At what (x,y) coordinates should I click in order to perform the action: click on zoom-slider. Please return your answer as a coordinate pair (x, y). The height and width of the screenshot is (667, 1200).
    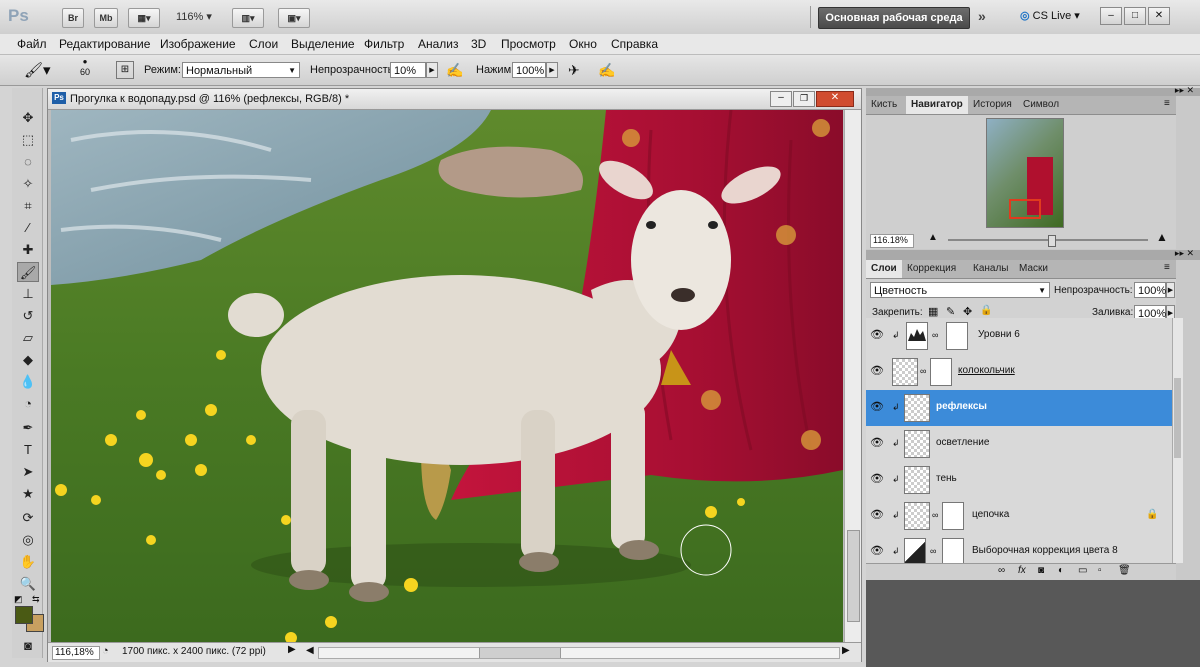
    Looking at the image, I should click on (1048, 241).